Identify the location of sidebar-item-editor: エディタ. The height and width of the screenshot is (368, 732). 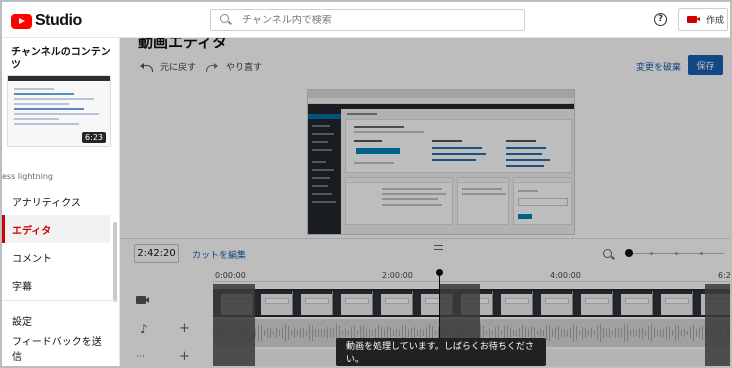
(56, 229).